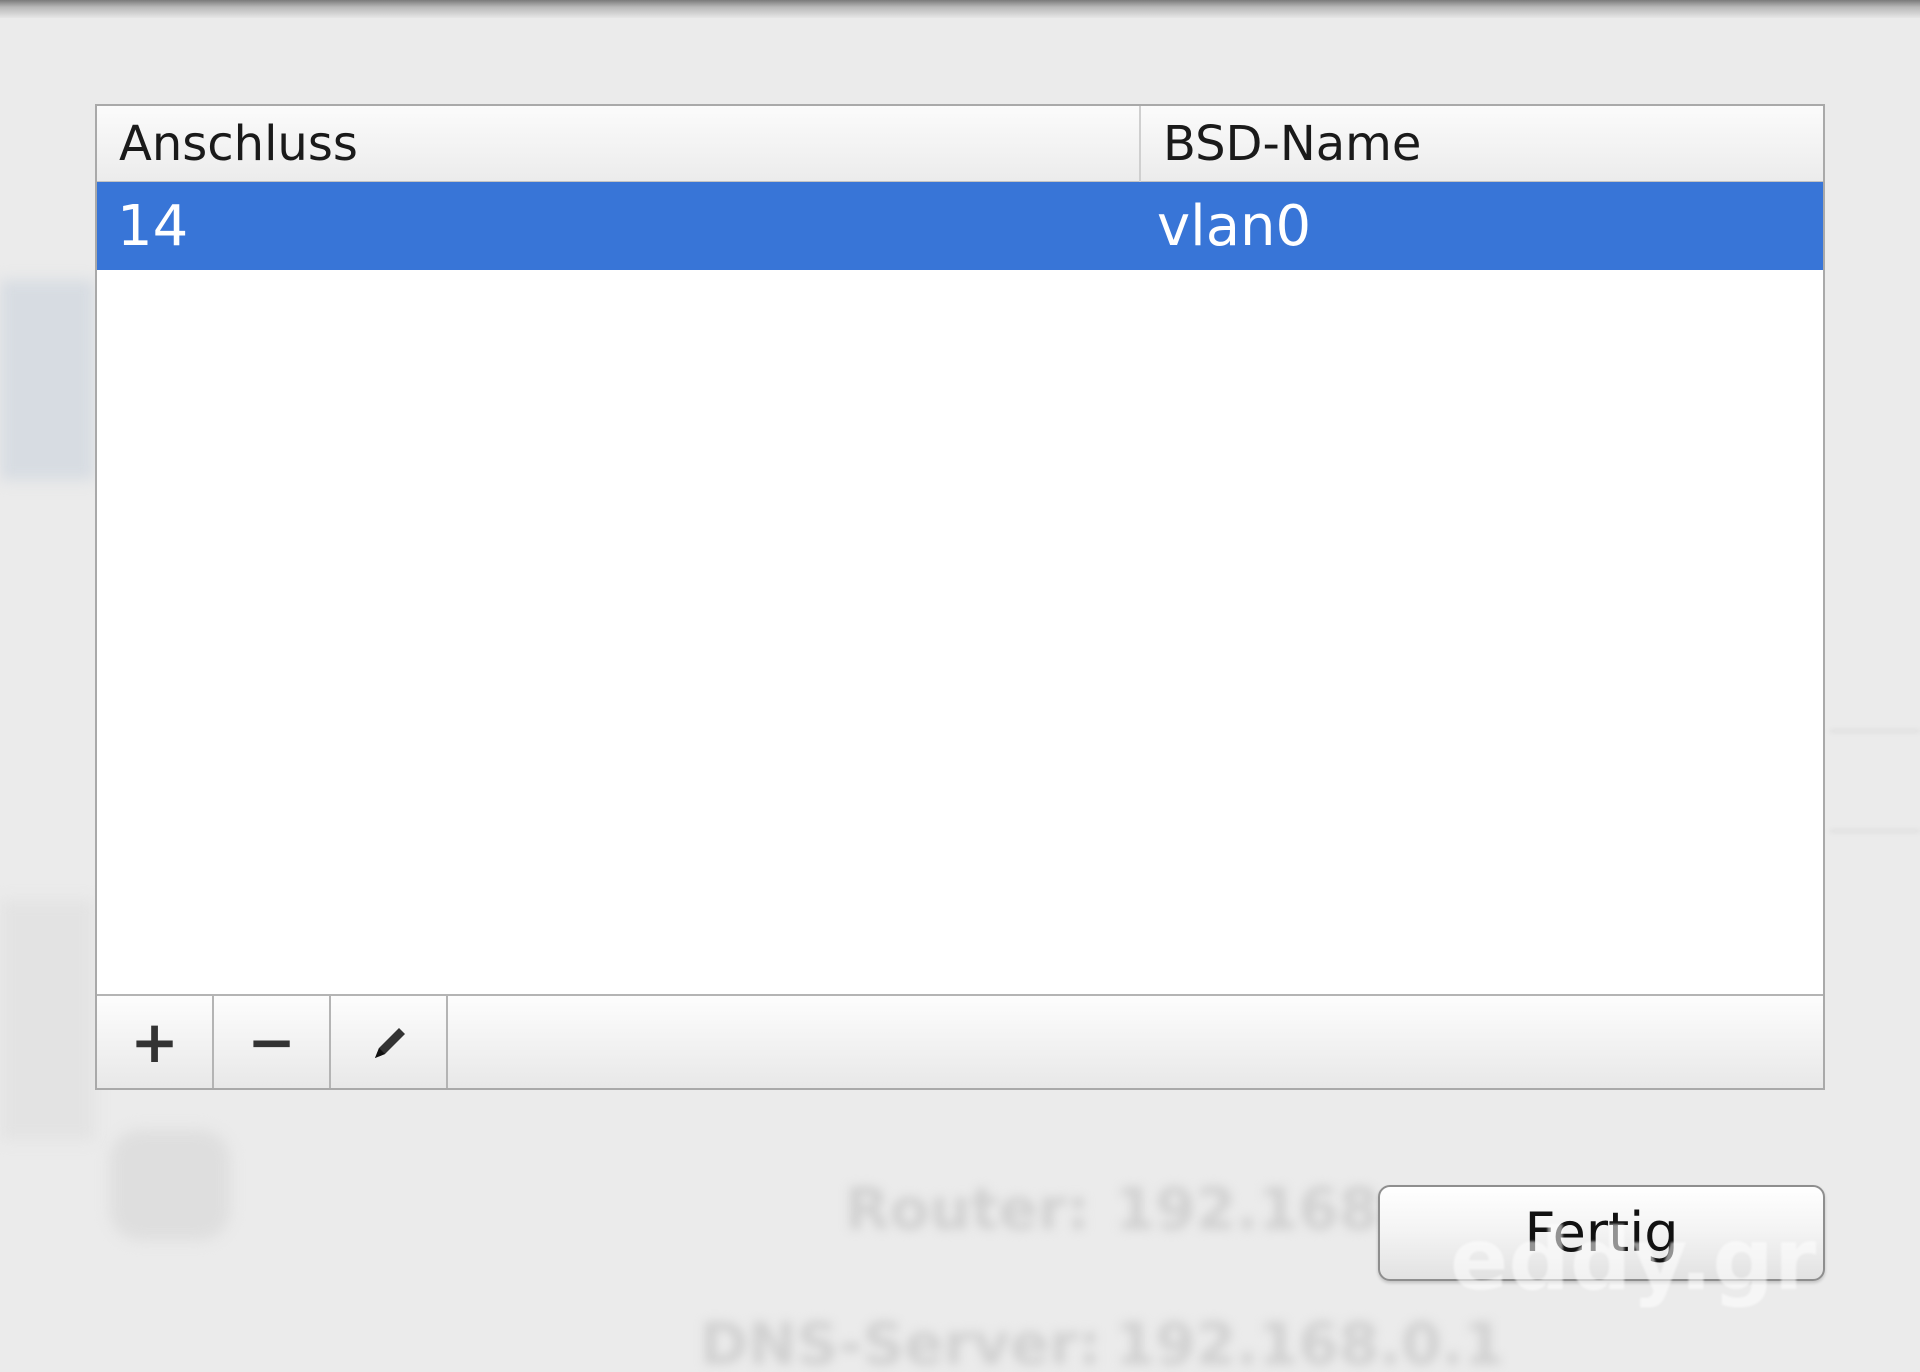  What do you see at coordinates (618, 144) in the screenshot?
I see `column-header-anschluss: Anschluss` at bounding box center [618, 144].